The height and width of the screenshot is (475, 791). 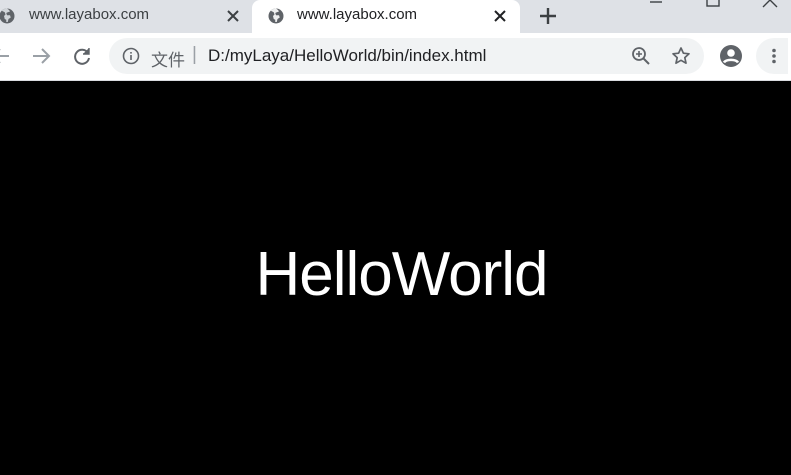 I want to click on address-bar: 文件 | D:/myLaya/HelloWorld/bin/index.html, so click(x=406, y=56).